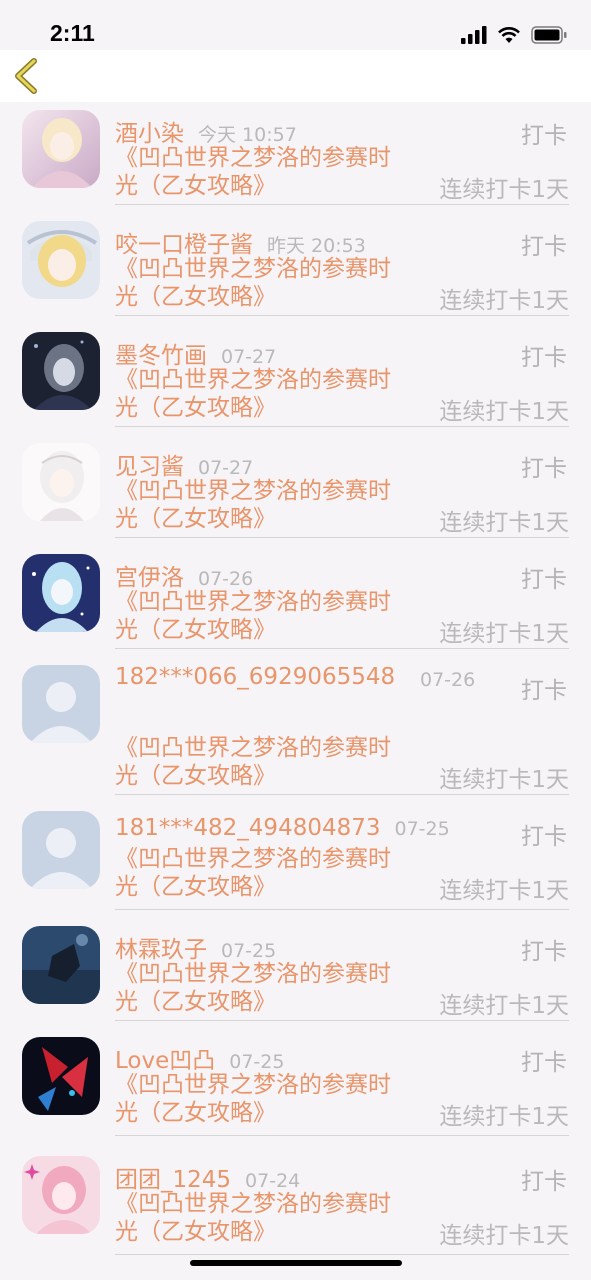 The height and width of the screenshot is (1280, 591). What do you see at coordinates (296, 1263) in the screenshot?
I see `home-indicator` at bounding box center [296, 1263].